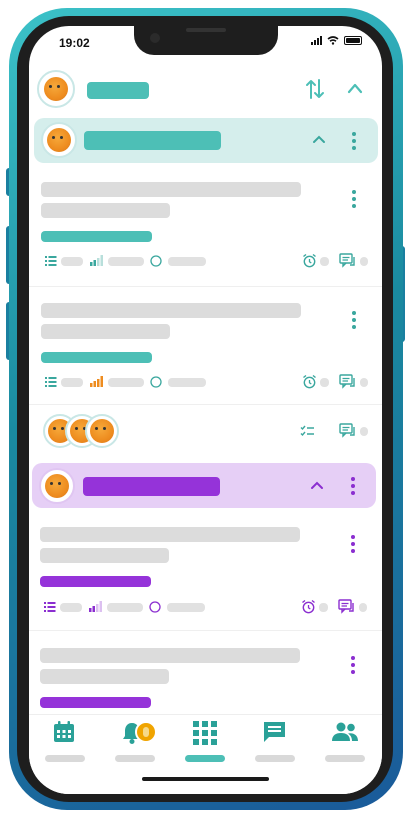  Describe the element at coordinates (275, 745) in the screenshot. I see `nav-chat` at that location.